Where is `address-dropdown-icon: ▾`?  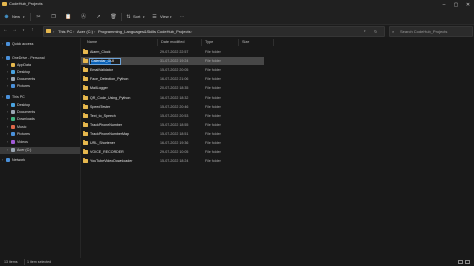 address-dropdown-icon: ▾ is located at coordinates (365, 31).